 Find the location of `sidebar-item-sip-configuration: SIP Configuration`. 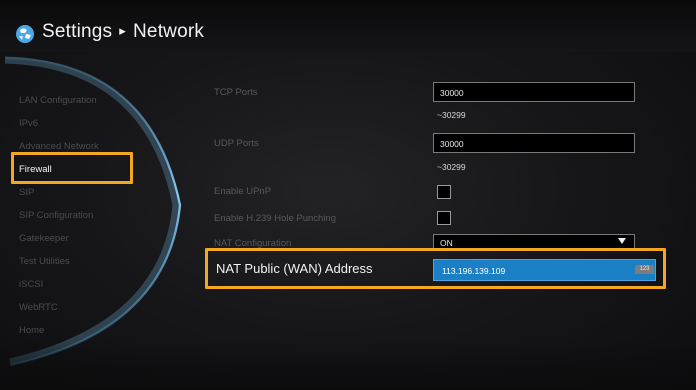

sidebar-item-sip-configuration: SIP Configuration is located at coordinates (56, 216).